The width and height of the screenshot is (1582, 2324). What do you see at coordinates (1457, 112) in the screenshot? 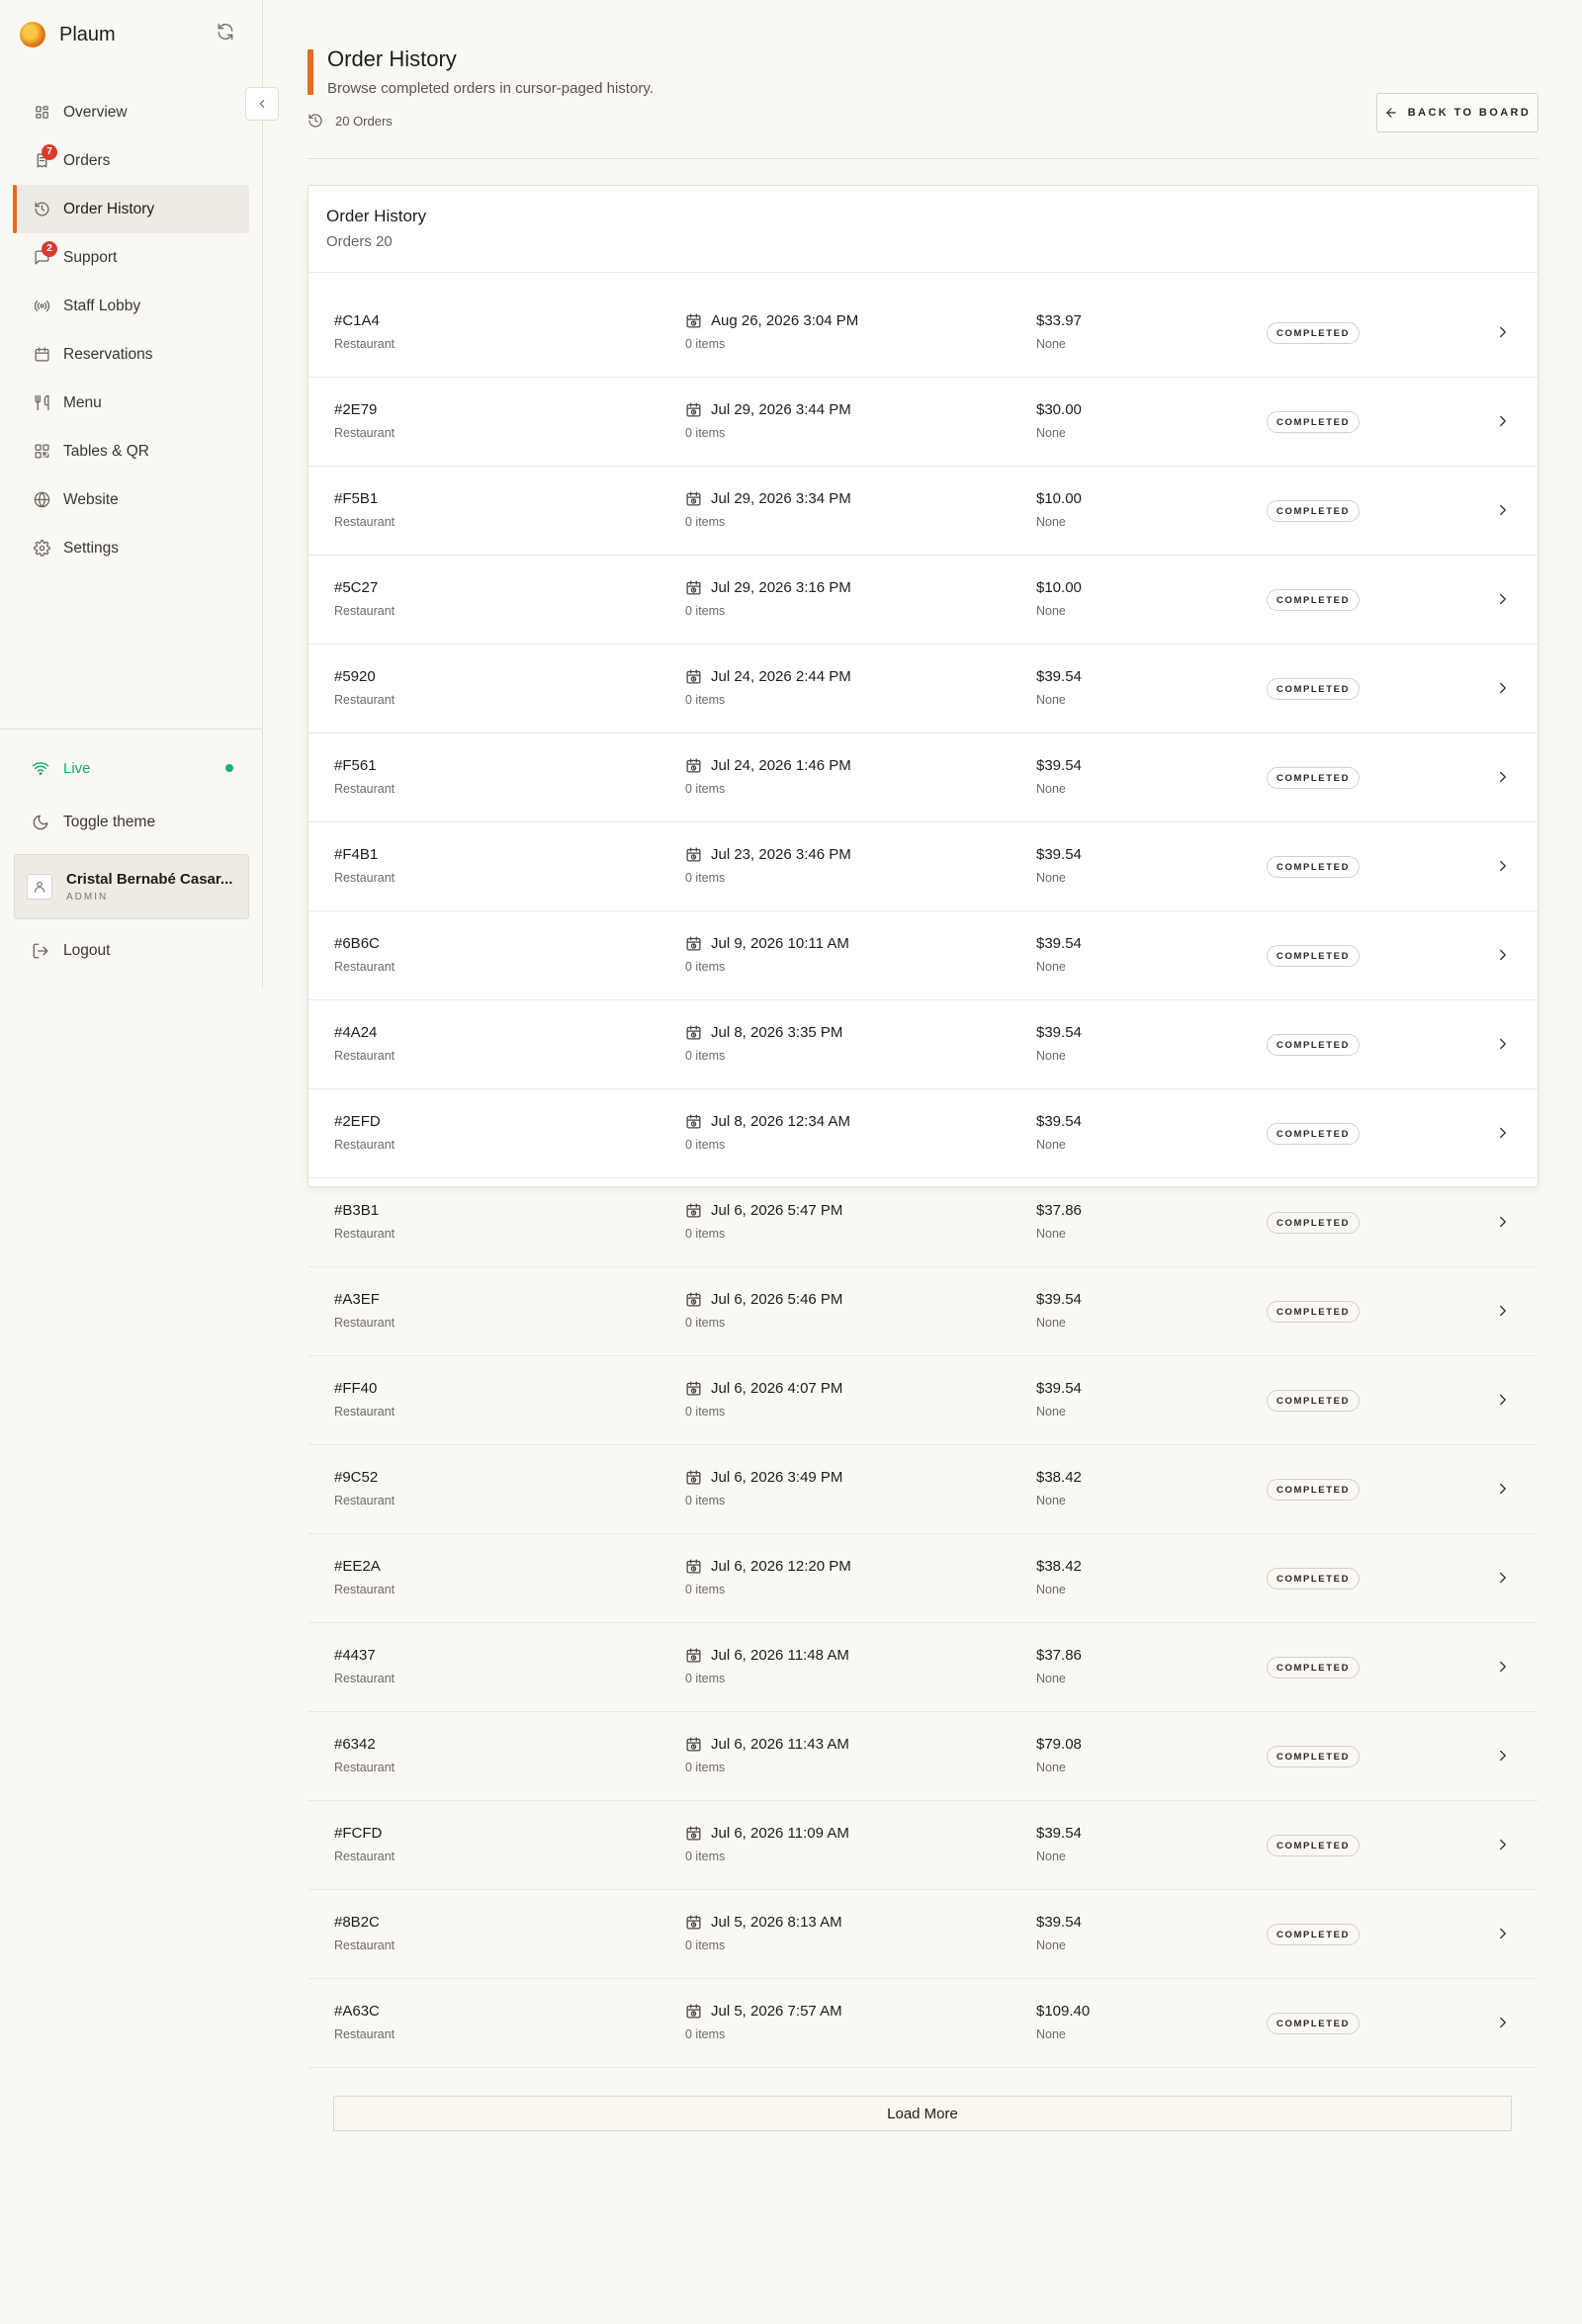
I see `back-to-board-button: BACK TO BOARD` at bounding box center [1457, 112].